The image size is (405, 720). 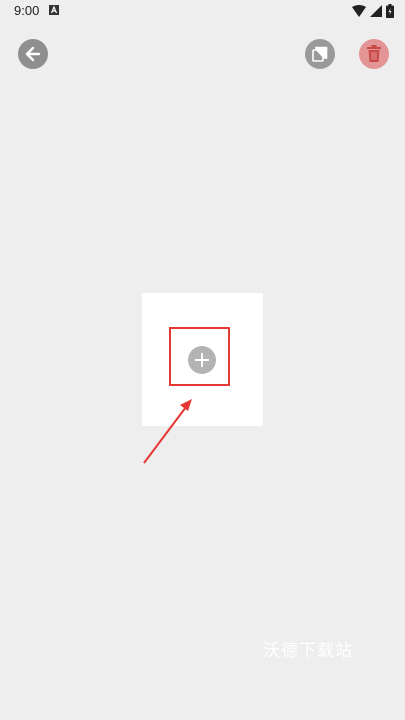 I want to click on annotation-arrow, so click(x=167, y=431).